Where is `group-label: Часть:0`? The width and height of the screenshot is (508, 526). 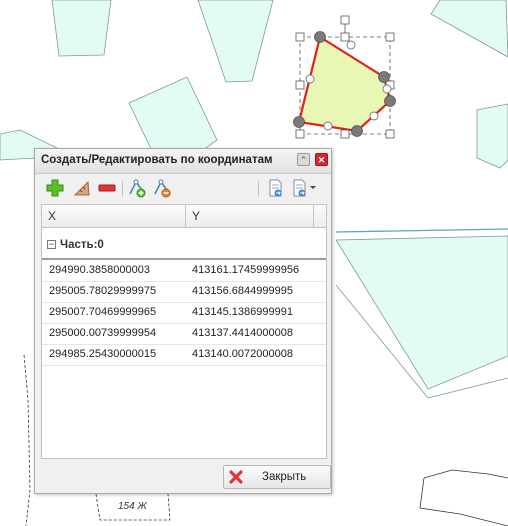
group-label: Часть:0 is located at coordinates (82, 245).